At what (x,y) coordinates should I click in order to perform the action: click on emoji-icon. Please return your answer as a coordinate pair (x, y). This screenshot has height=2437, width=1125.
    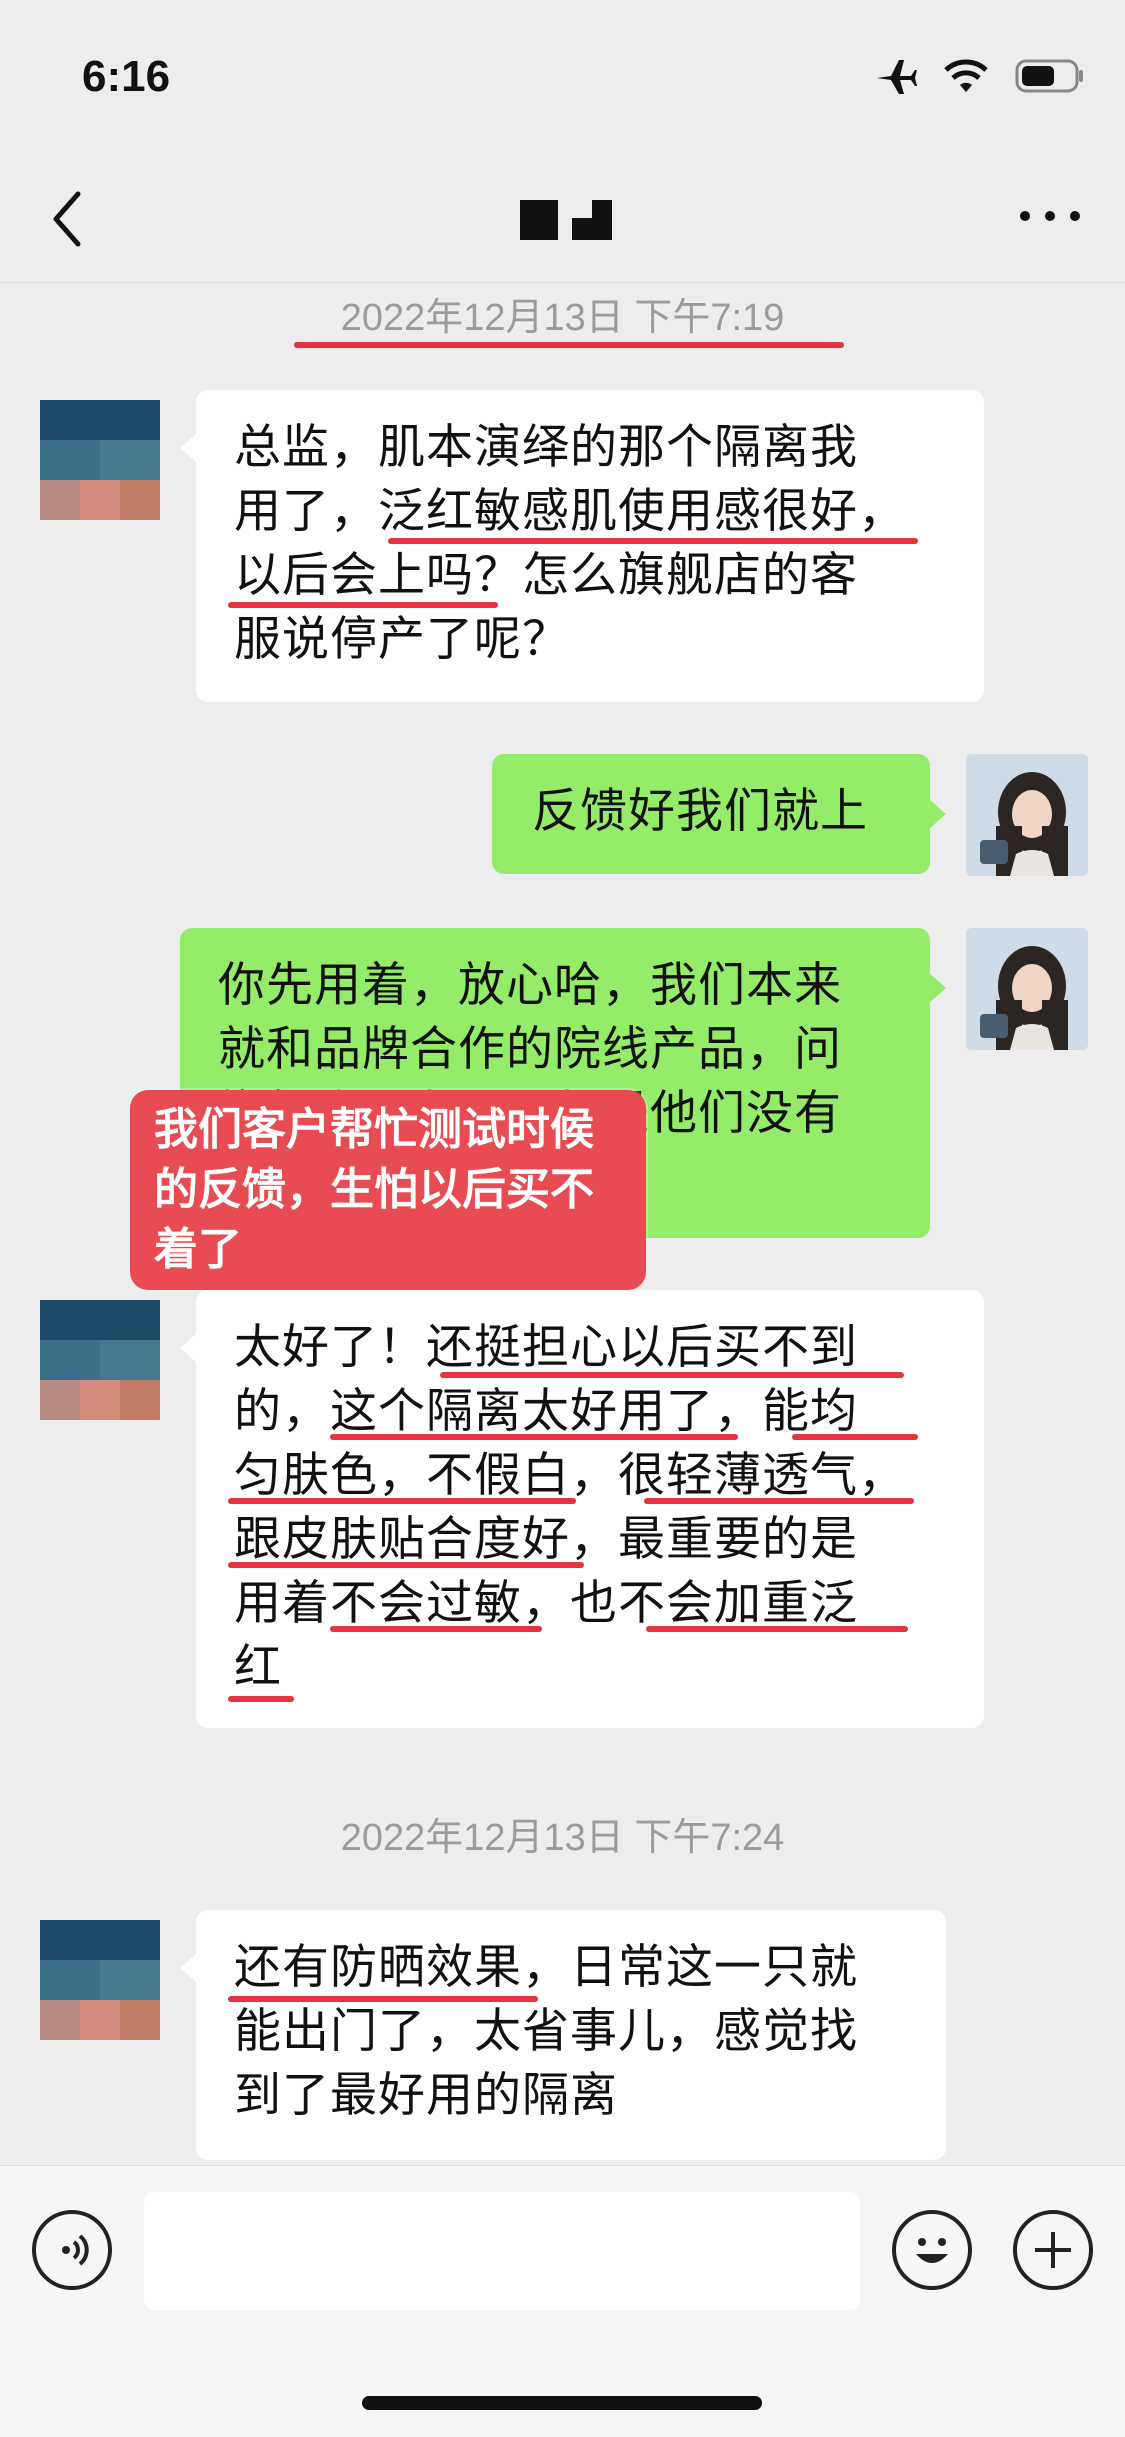
    Looking at the image, I should click on (932, 2250).